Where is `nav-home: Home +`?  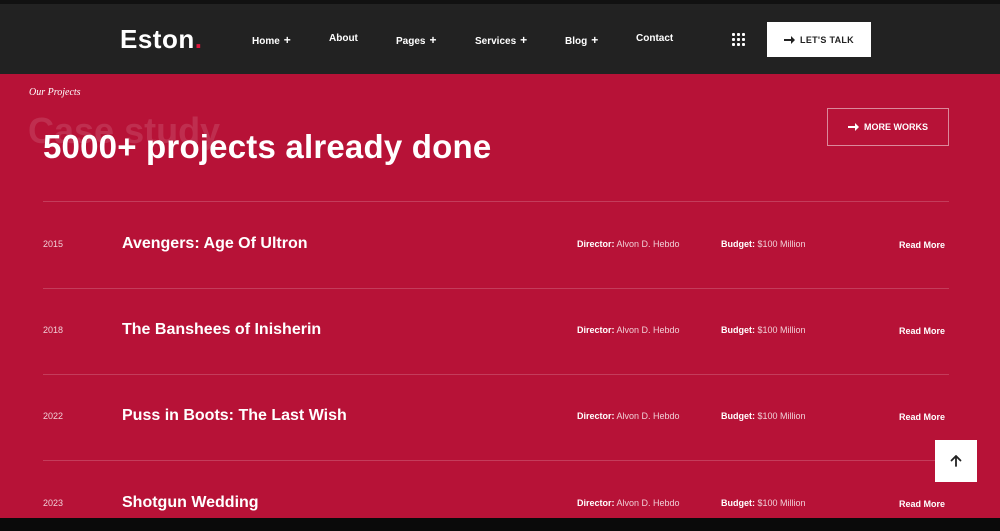
nav-home: Home + is located at coordinates (271, 40).